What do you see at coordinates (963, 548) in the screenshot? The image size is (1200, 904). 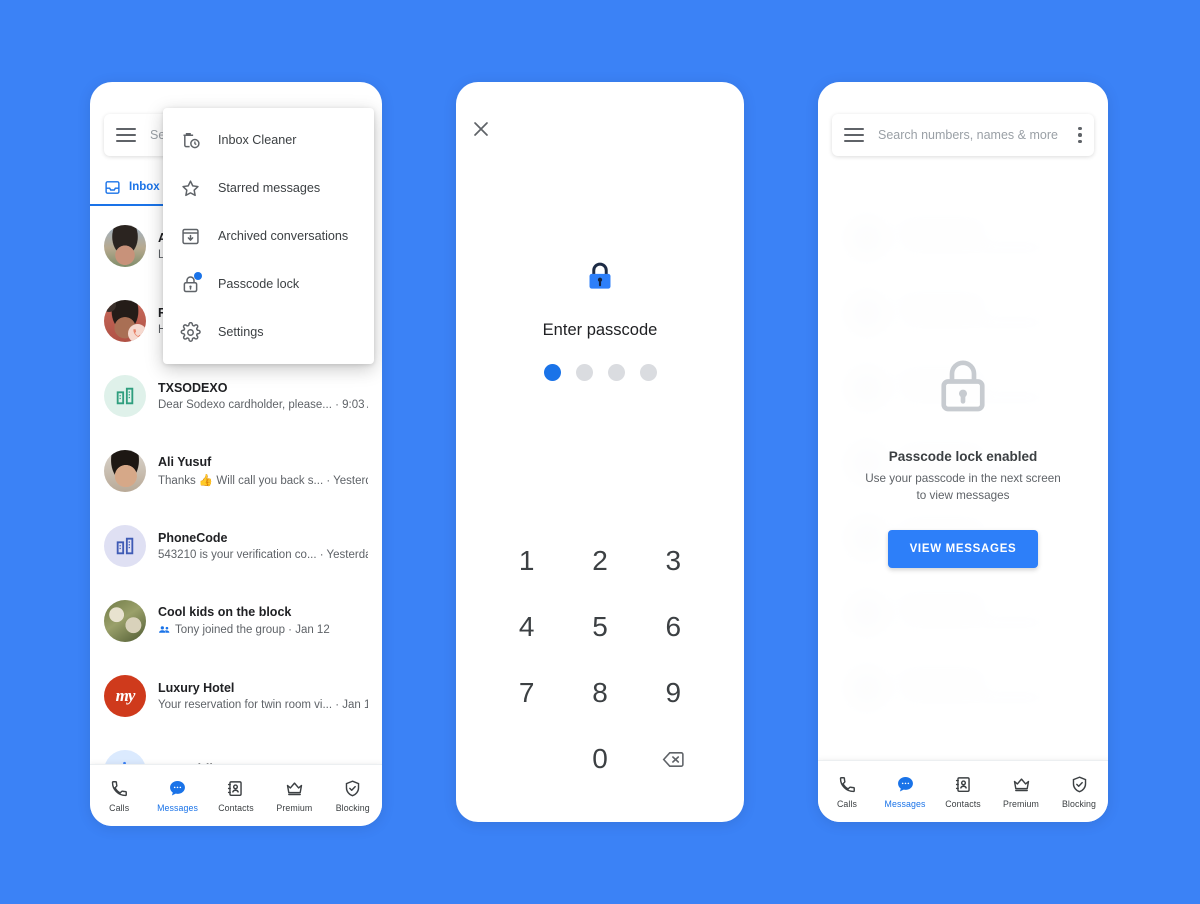 I see `view-messages-button: VIEW MESSAGES` at bounding box center [963, 548].